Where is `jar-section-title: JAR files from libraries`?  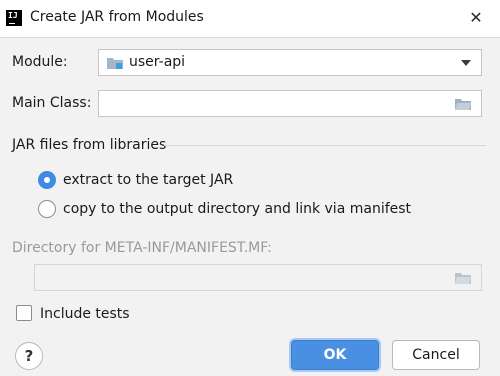 jar-section-title: JAR files from libraries is located at coordinates (89, 145).